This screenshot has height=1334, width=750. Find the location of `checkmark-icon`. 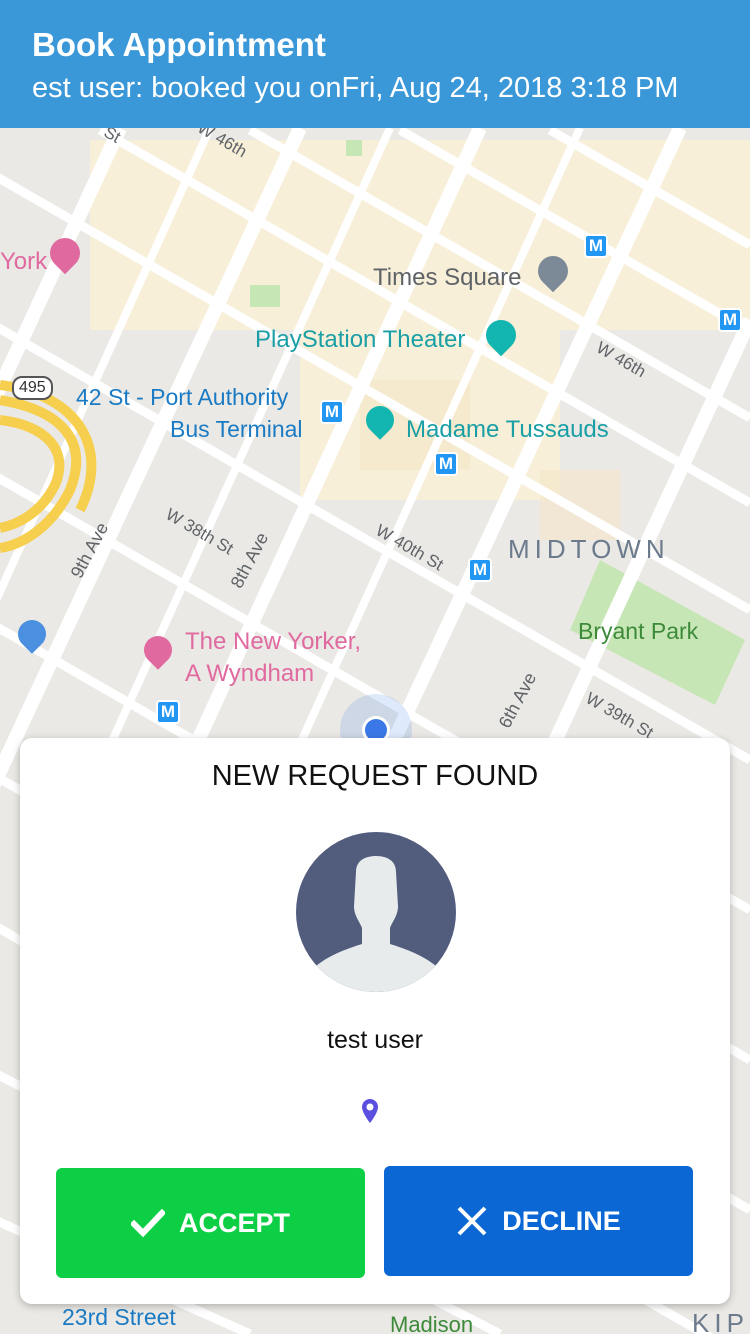

checkmark-icon is located at coordinates (147, 1223).